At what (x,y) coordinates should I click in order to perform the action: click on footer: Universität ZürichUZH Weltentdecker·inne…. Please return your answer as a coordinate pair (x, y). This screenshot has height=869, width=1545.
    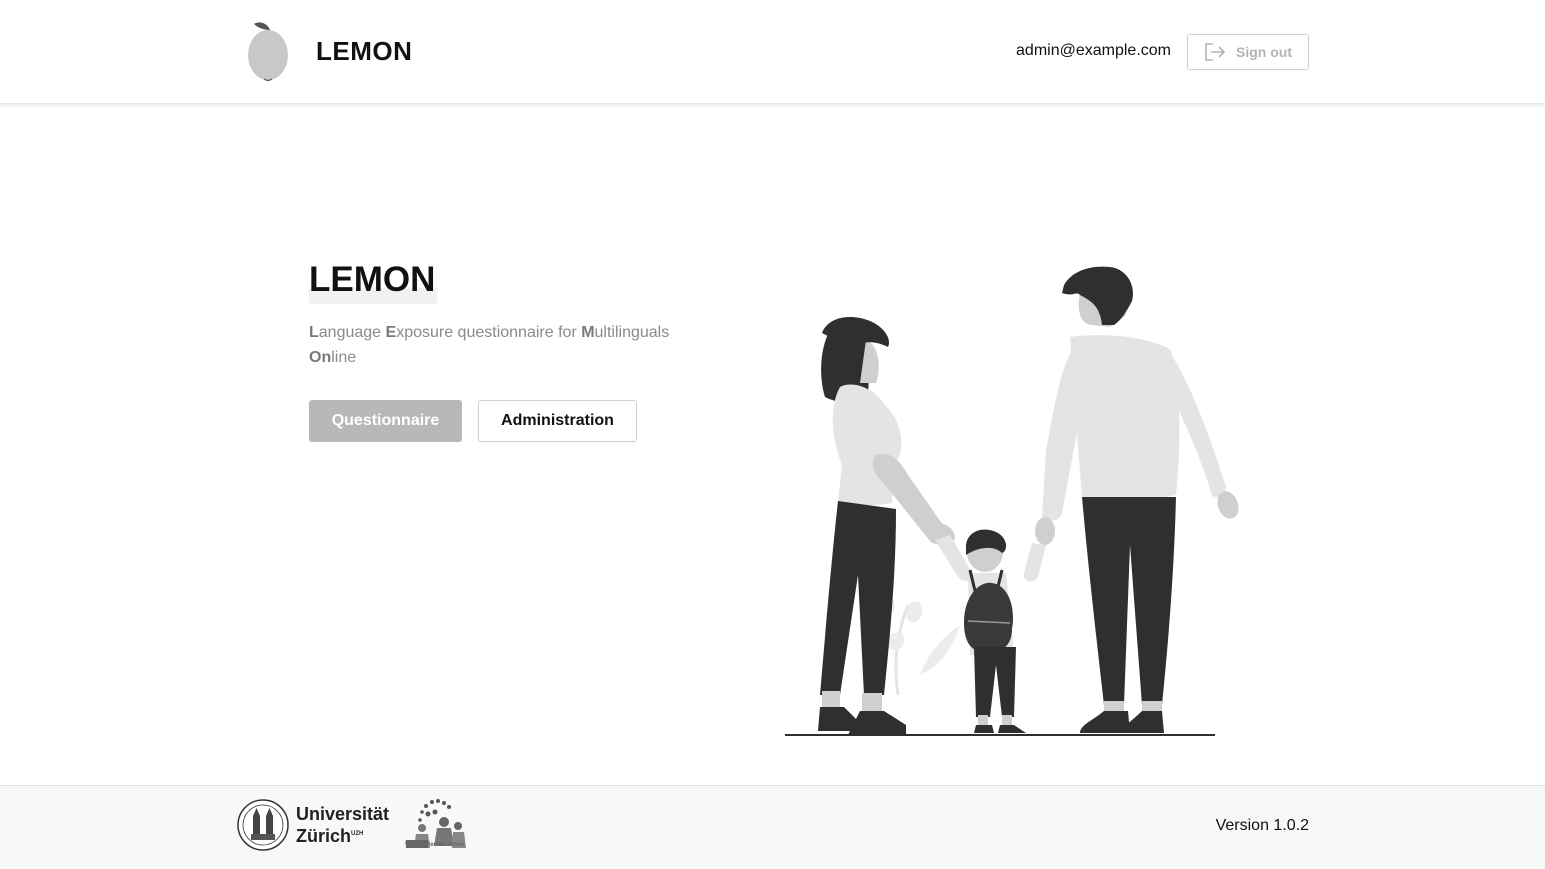
    Looking at the image, I should click on (772, 827).